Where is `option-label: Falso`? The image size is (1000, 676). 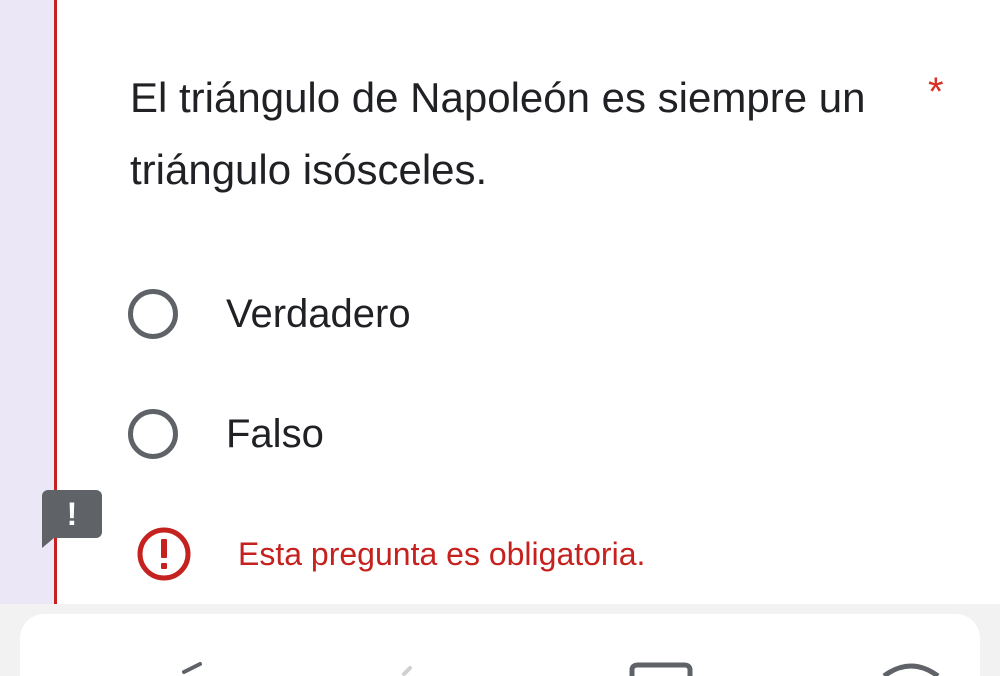 option-label: Falso is located at coordinates (275, 433).